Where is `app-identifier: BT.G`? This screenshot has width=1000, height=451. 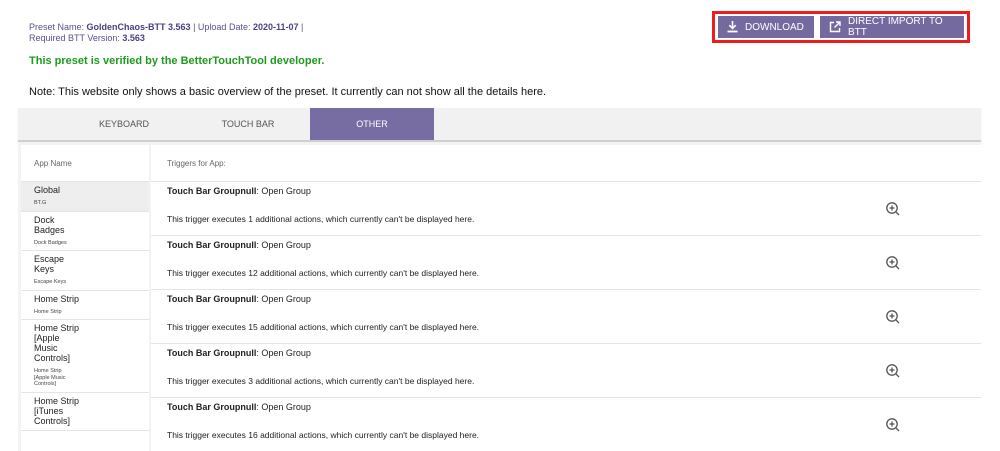
app-identifier: BT.G is located at coordinates (40, 203).